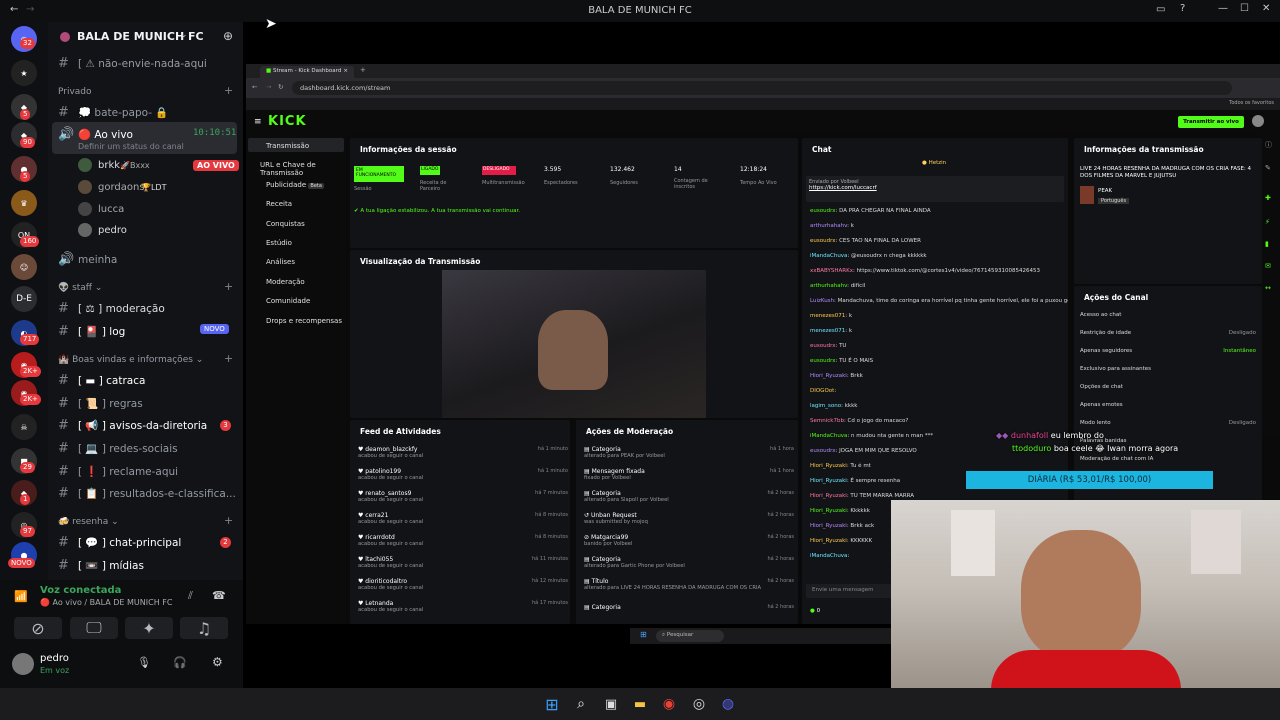 This screenshot has height=720, width=1280. I want to click on search-icon: ⌕, so click(581, 704).